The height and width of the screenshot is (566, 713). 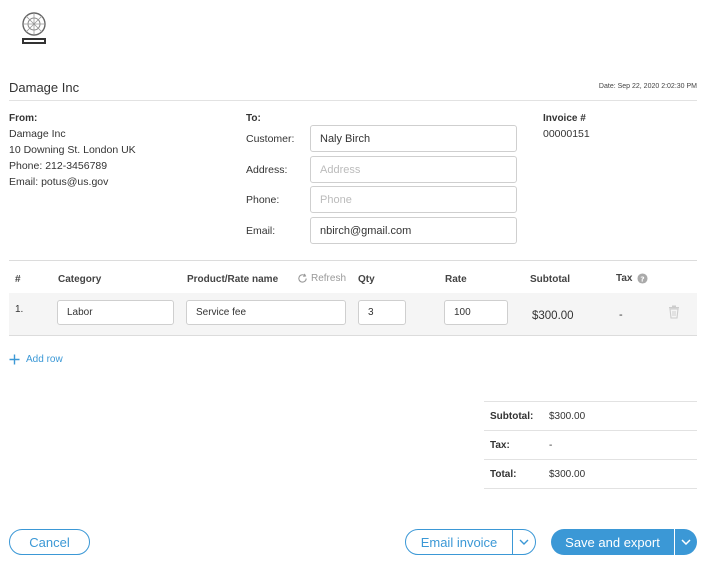 I want to click on address-input, so click(x=413, y=169).